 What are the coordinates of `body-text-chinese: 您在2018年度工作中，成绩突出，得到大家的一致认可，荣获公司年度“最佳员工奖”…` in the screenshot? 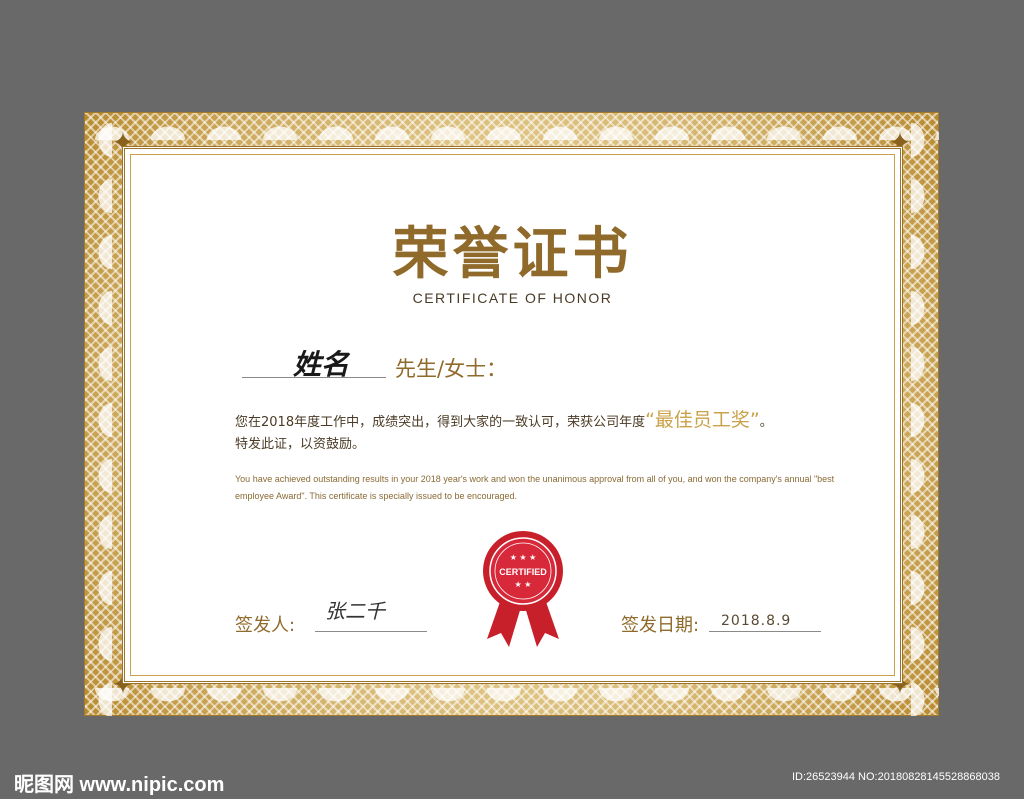 It's located at (545, 432).